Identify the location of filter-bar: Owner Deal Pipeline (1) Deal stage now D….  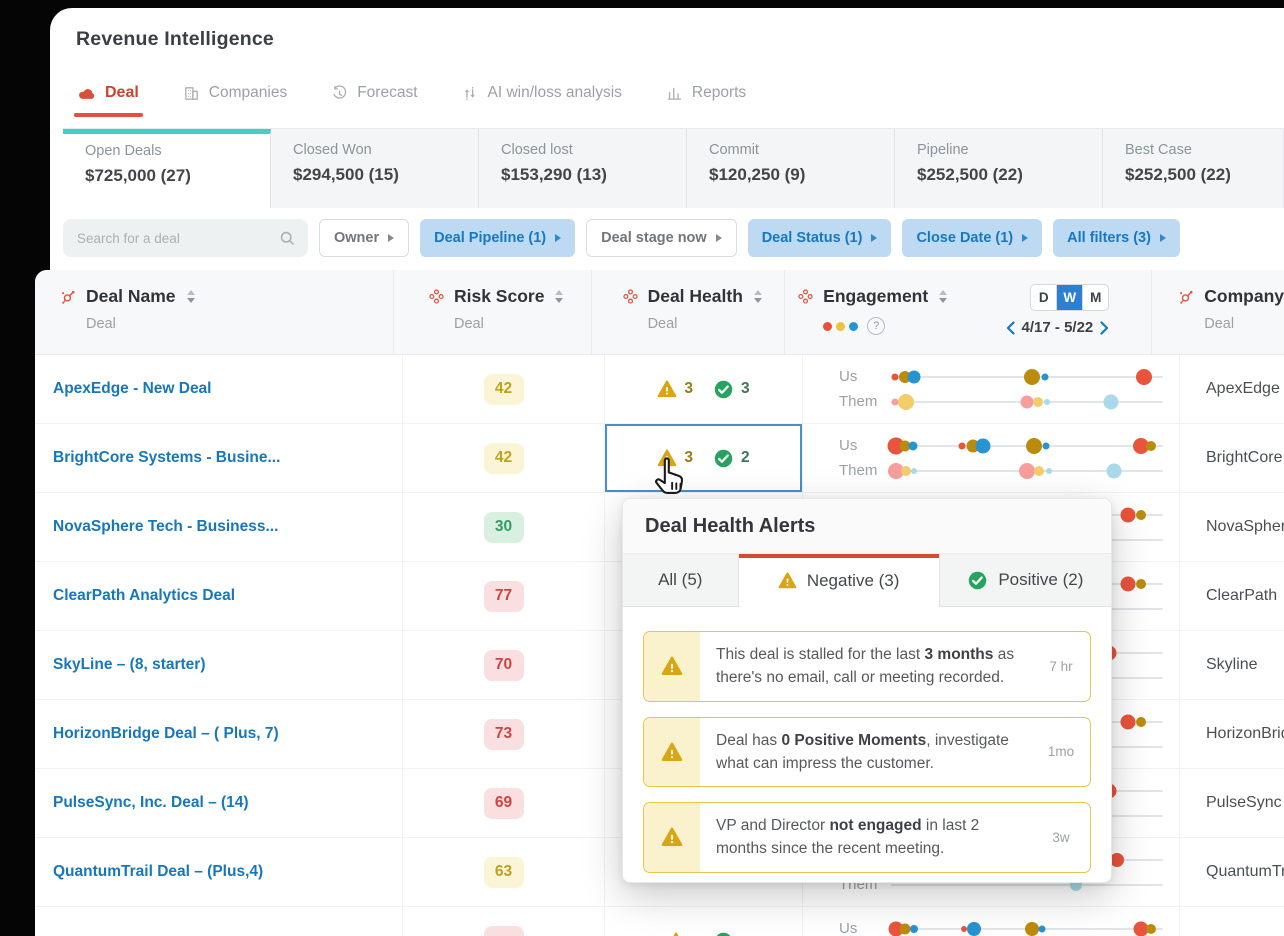
(669, 238).